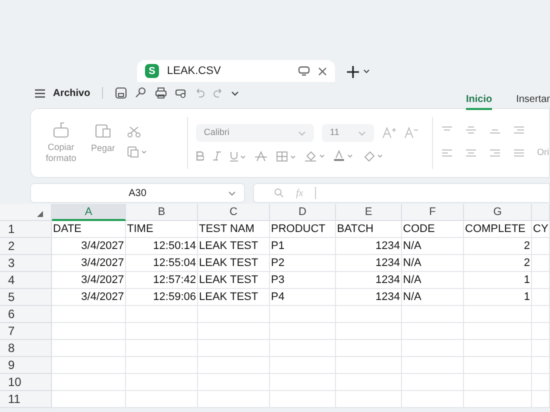 Image resolution: width=550 pixels, height=412 pixels. Describe the element at coordinates (218, 93) in the screenshot. I see `redo-icon` at that location.